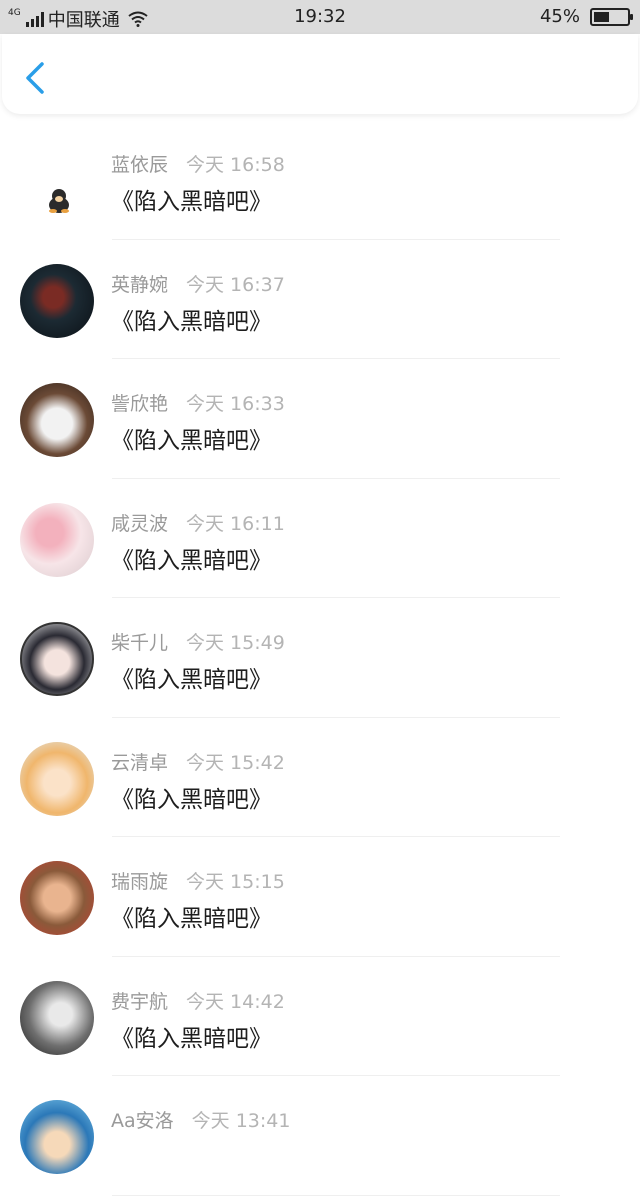  I want to click on sender-name: 瑞雨旋, so click(140, 882).